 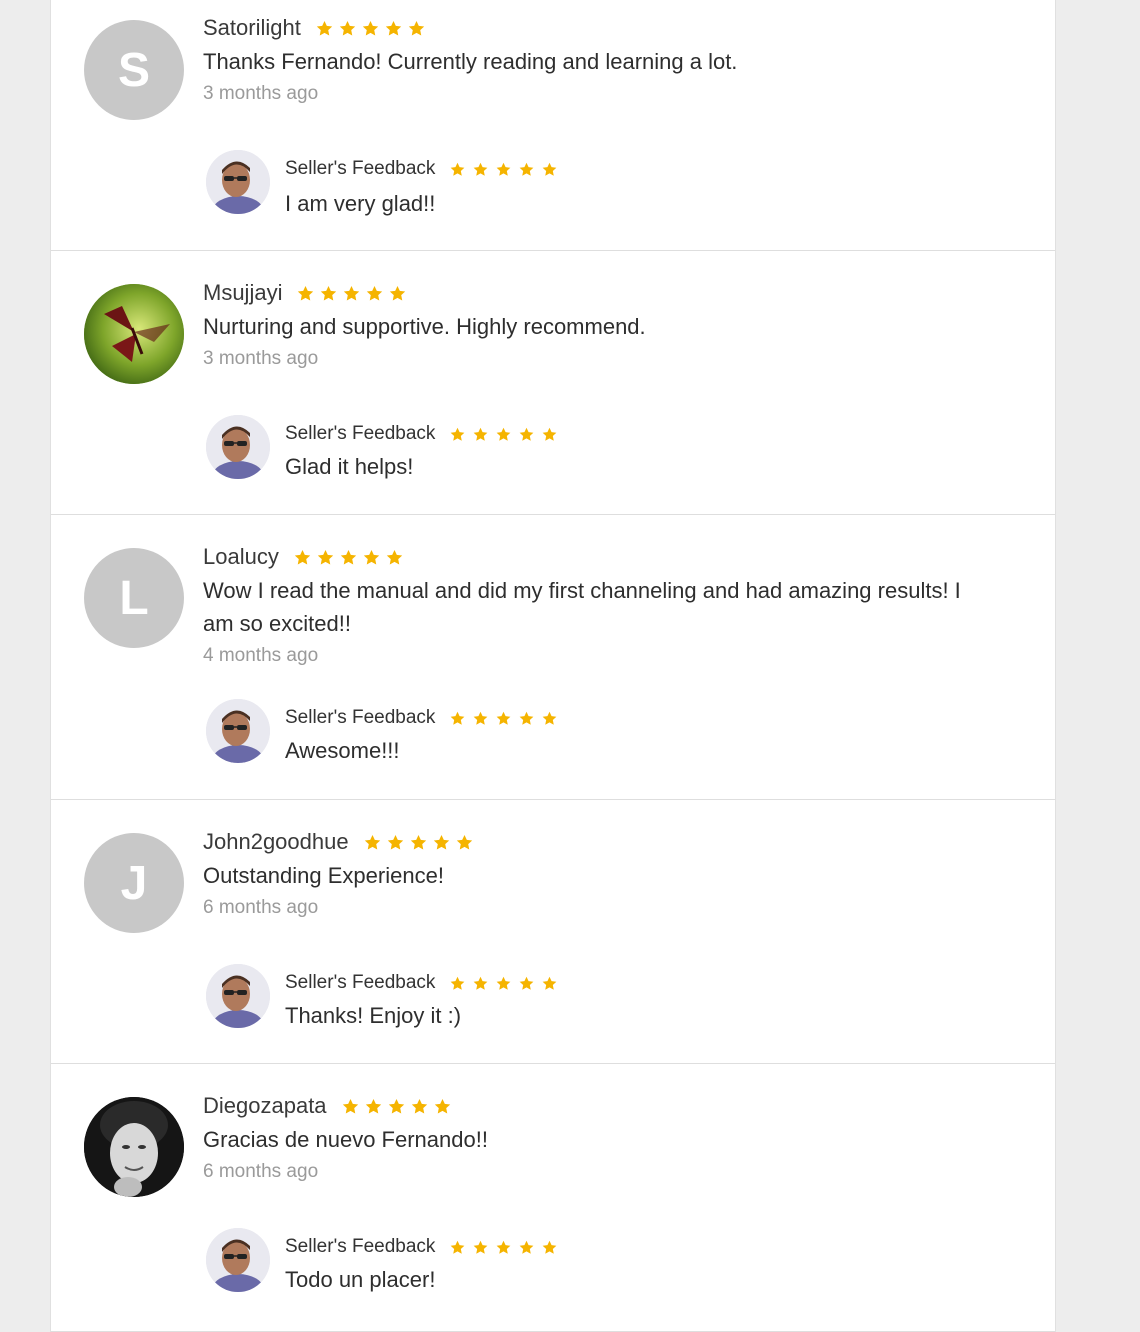 What do you see at coordinates (276, 842) in the screenshot?
I see `username: John2goodhue` at bounding box center [276, 842].